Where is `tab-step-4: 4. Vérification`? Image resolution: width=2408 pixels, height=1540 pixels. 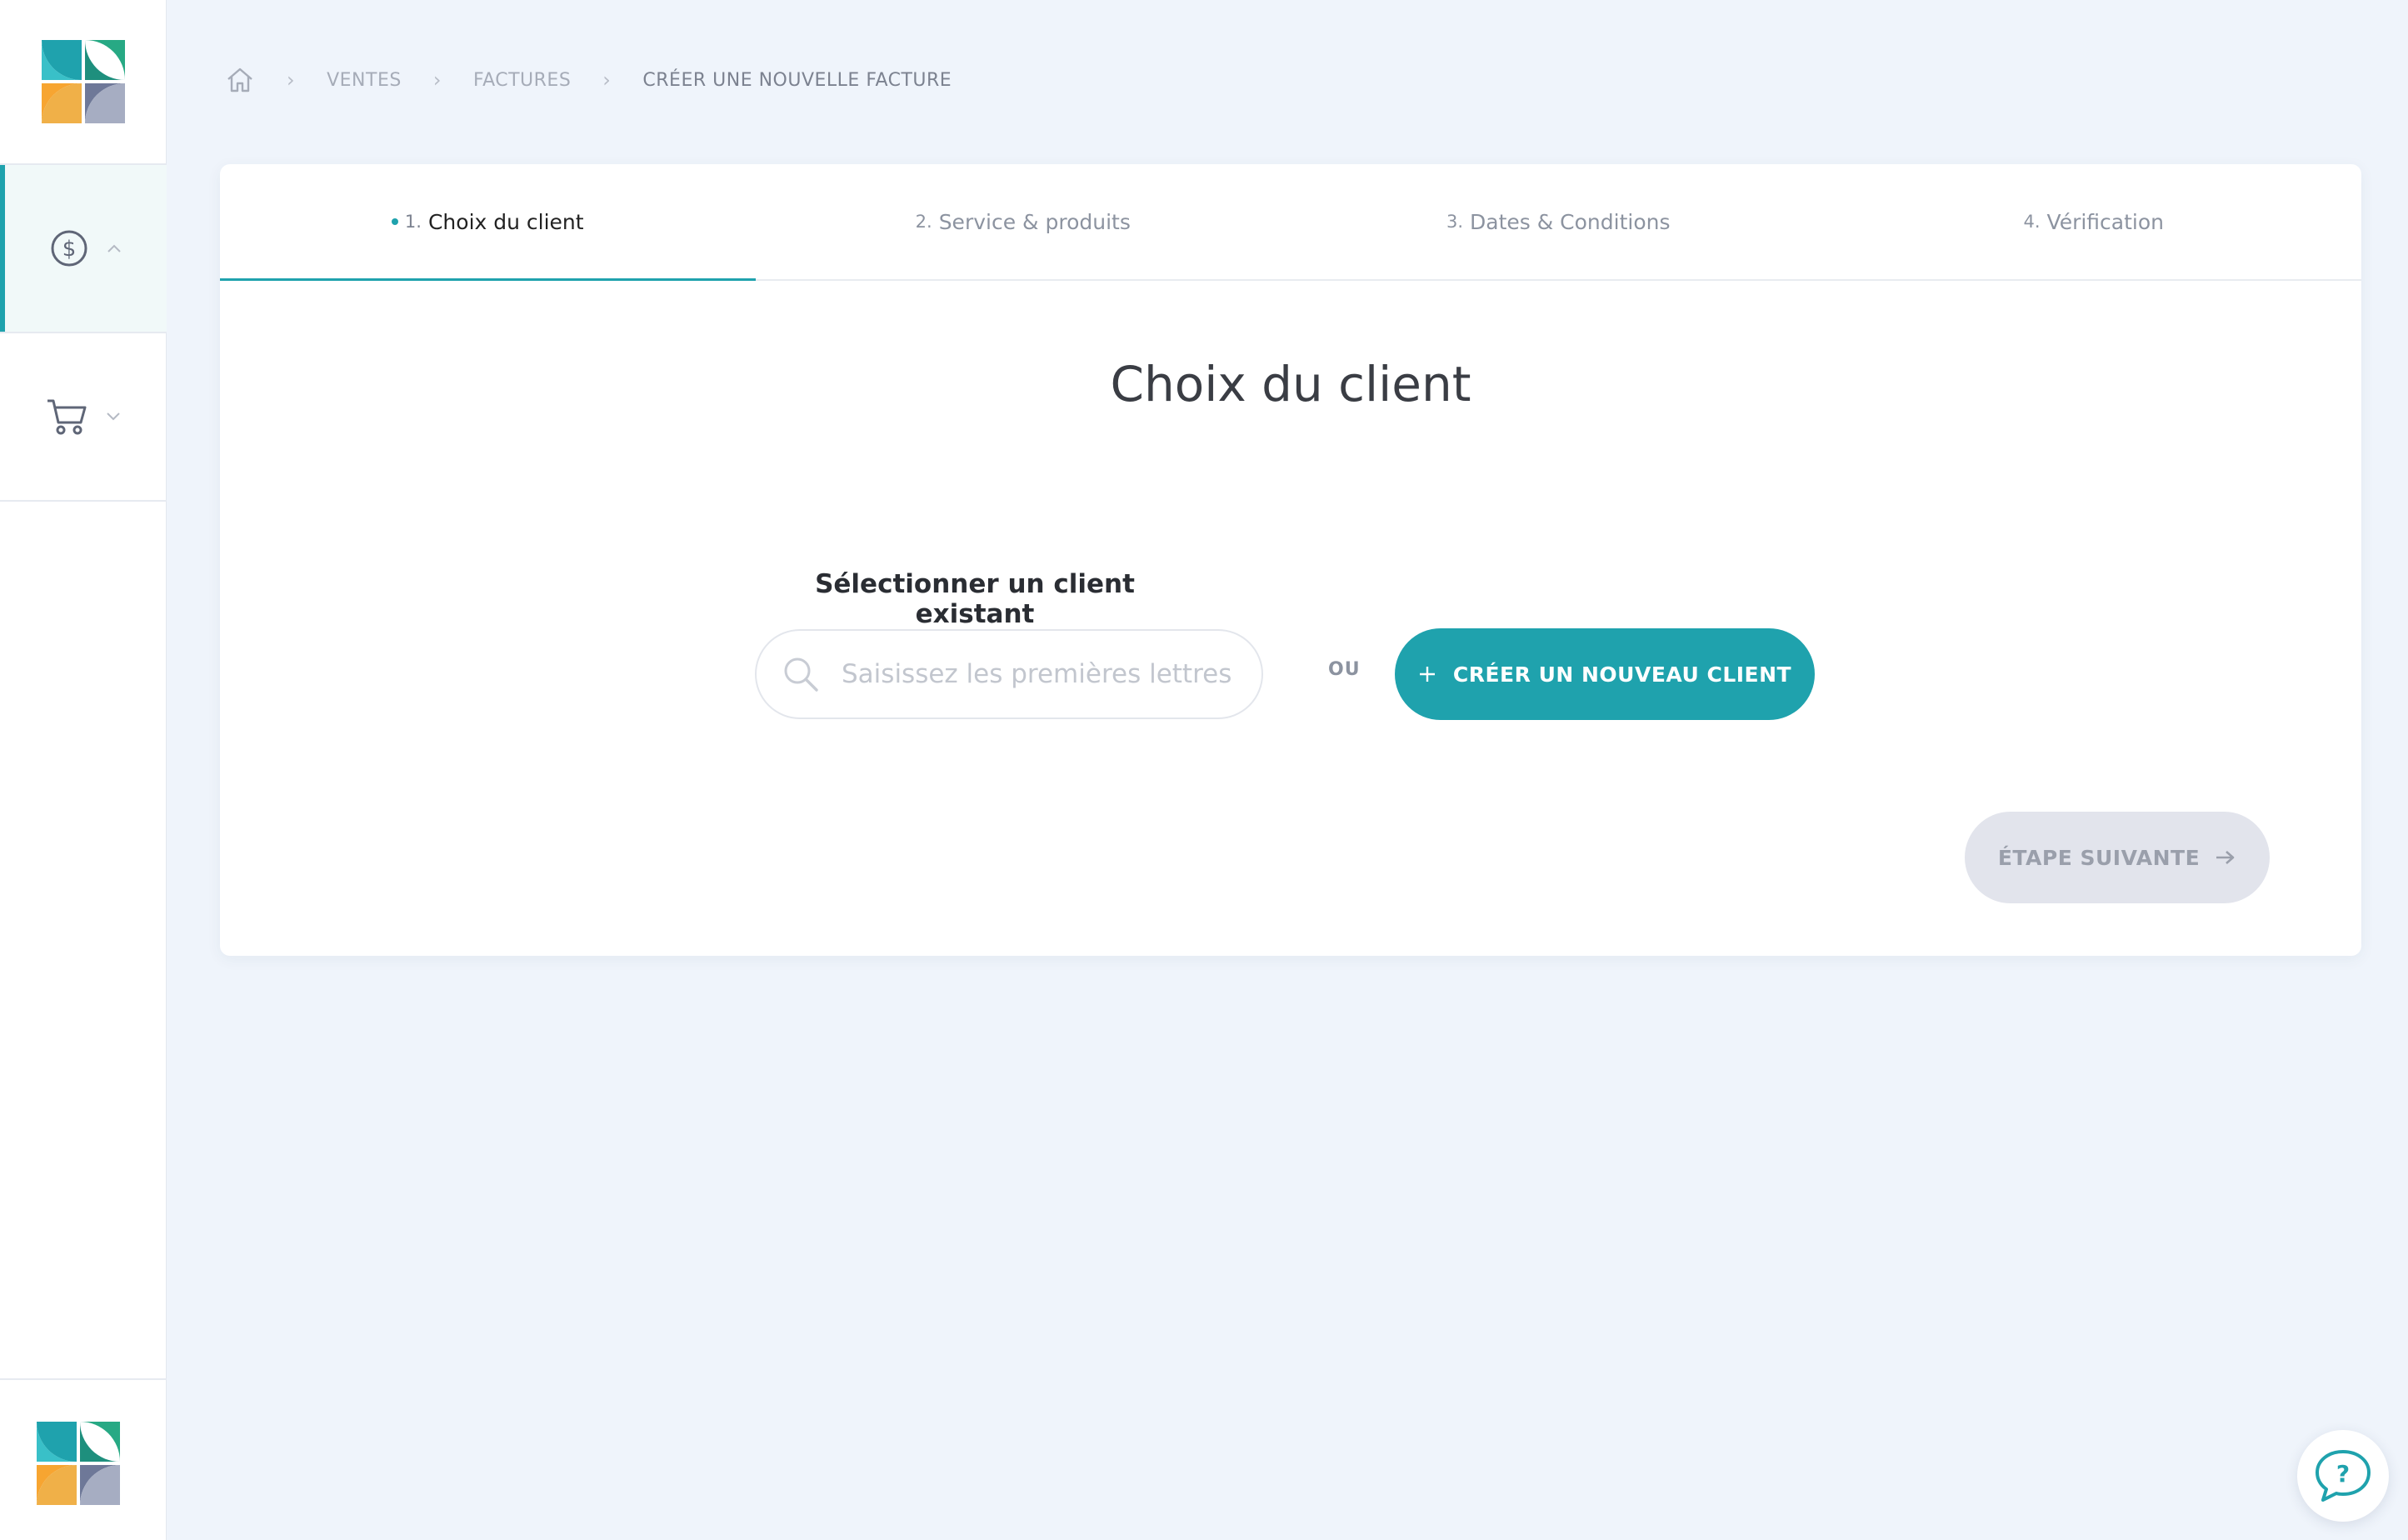 tab-step-4: 4. Vérification is located at coordinates (2094, 222).